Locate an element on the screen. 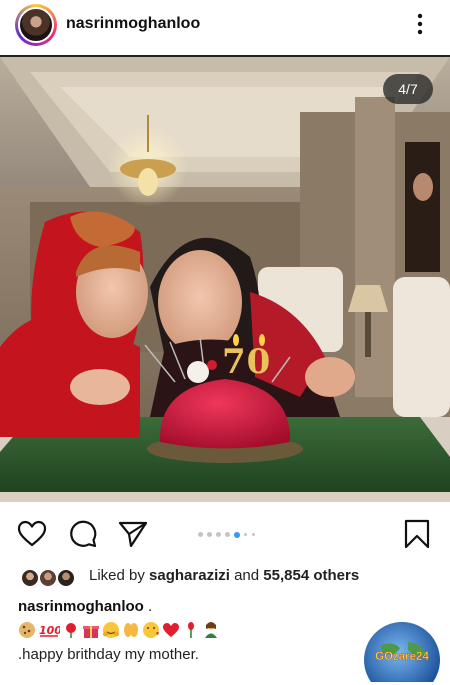 Image resolution: width=450 pixels, height=685 pixels. svg-text: 100 is located at coordinates (49, 630).